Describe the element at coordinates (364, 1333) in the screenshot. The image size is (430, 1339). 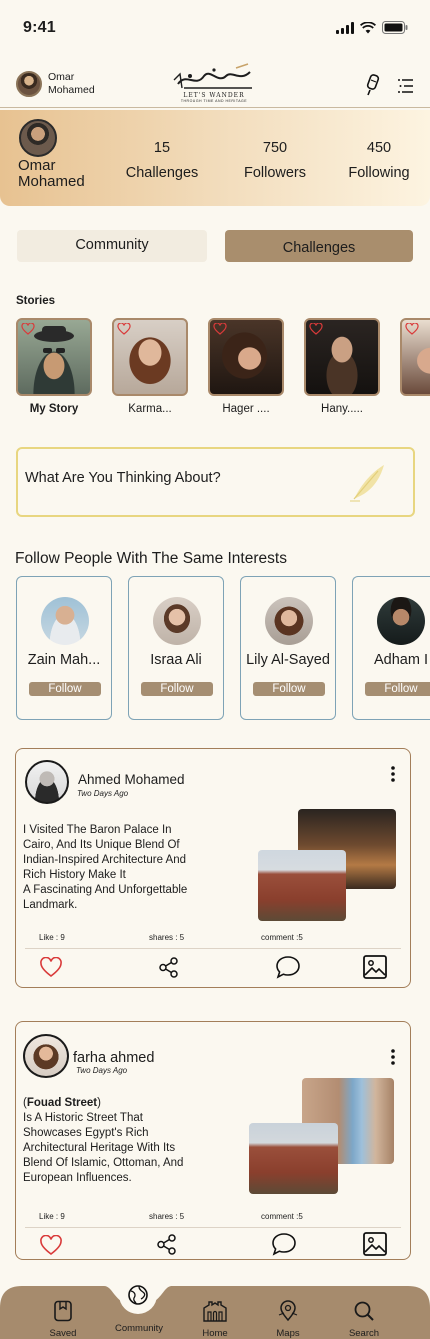
I see `nav-label: Search` at that location.